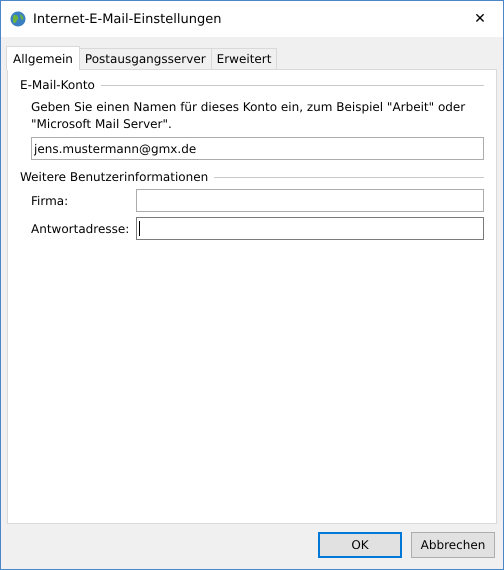  I want to click on tab: Erweitert, so click(244, 58).